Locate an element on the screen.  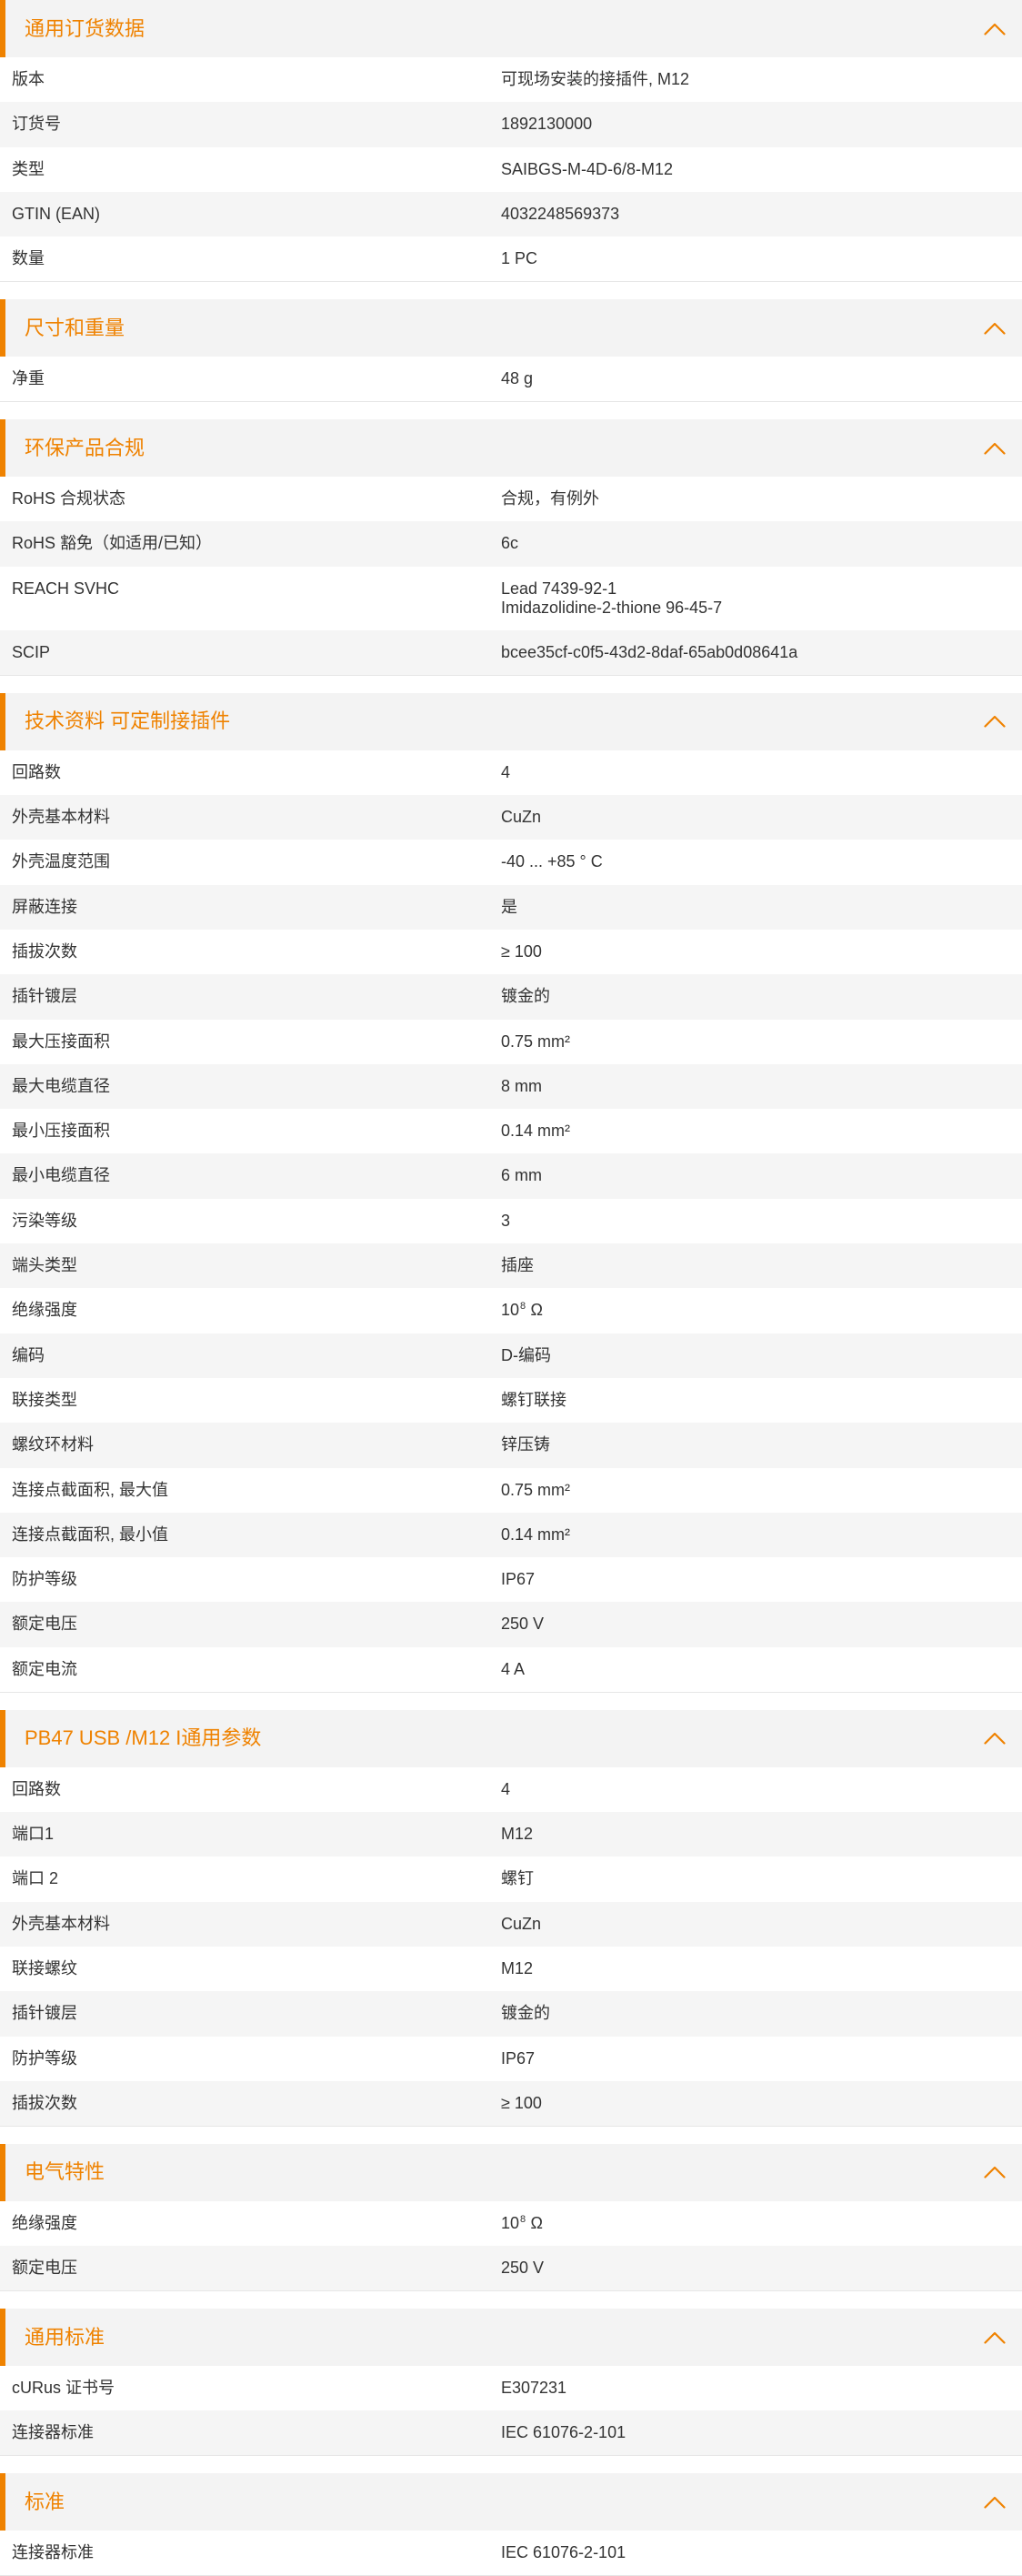
spec-value: 0.14 mm² is located at coordinates (761, 1131).